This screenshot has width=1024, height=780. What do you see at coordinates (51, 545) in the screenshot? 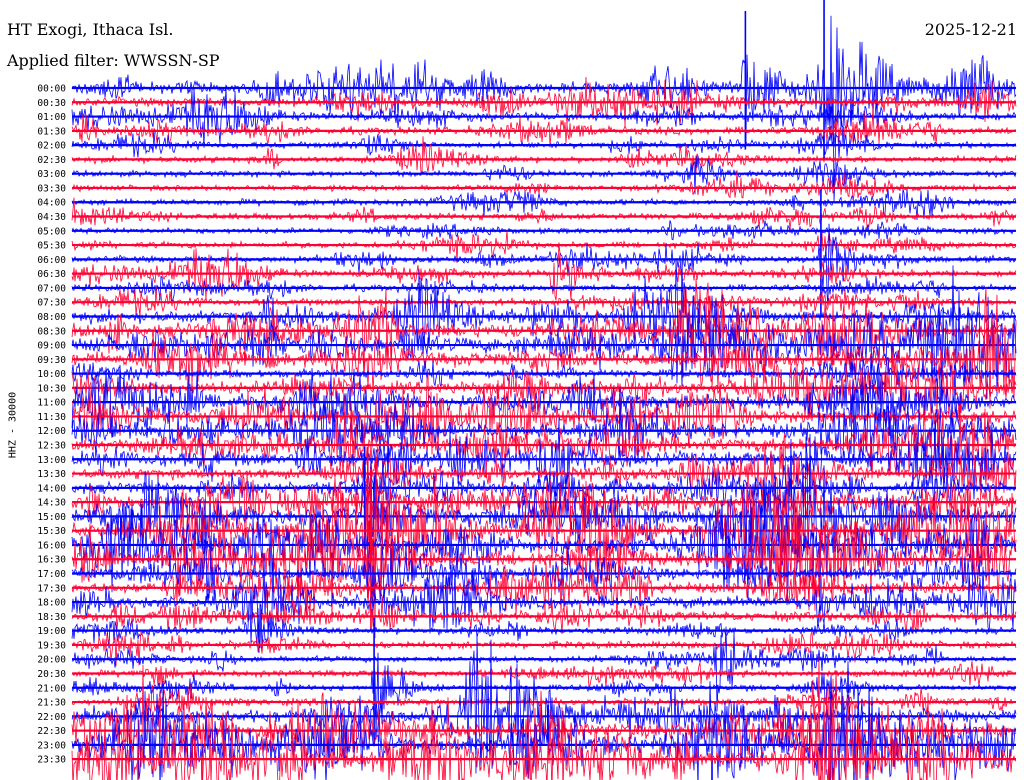
I see `time-tick-label: 16:00` at bounding box center [51, 545].